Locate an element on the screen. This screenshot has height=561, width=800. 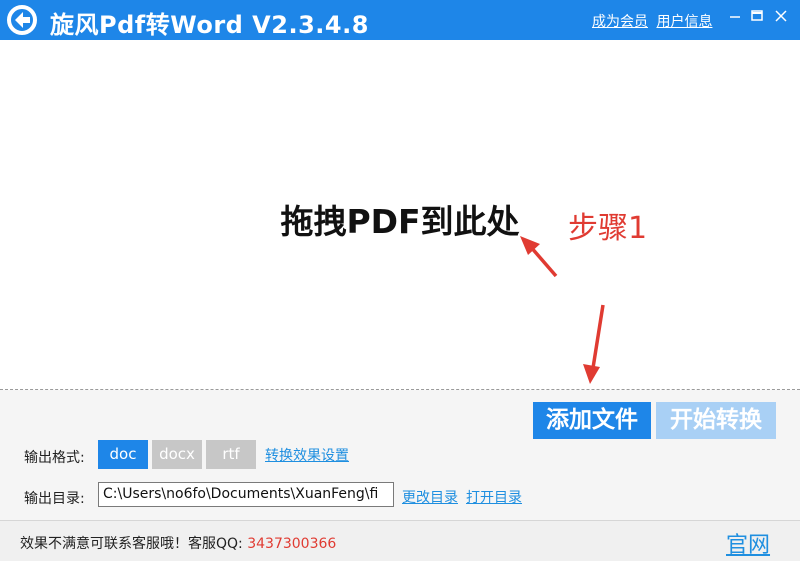
output-dir-label: 输出目录: is located at coordinates (54, 499).